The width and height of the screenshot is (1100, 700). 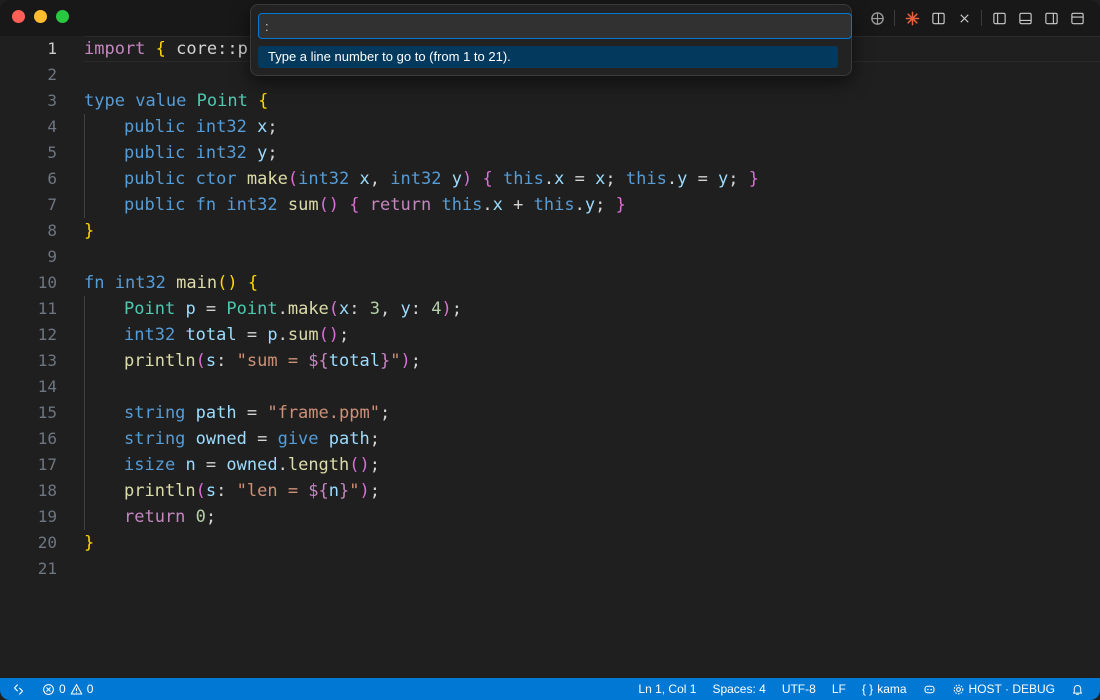 What do you see at coordinates (929, 689) in the screenshot?
I see `copilot-status` at bounding box center [929, 689].